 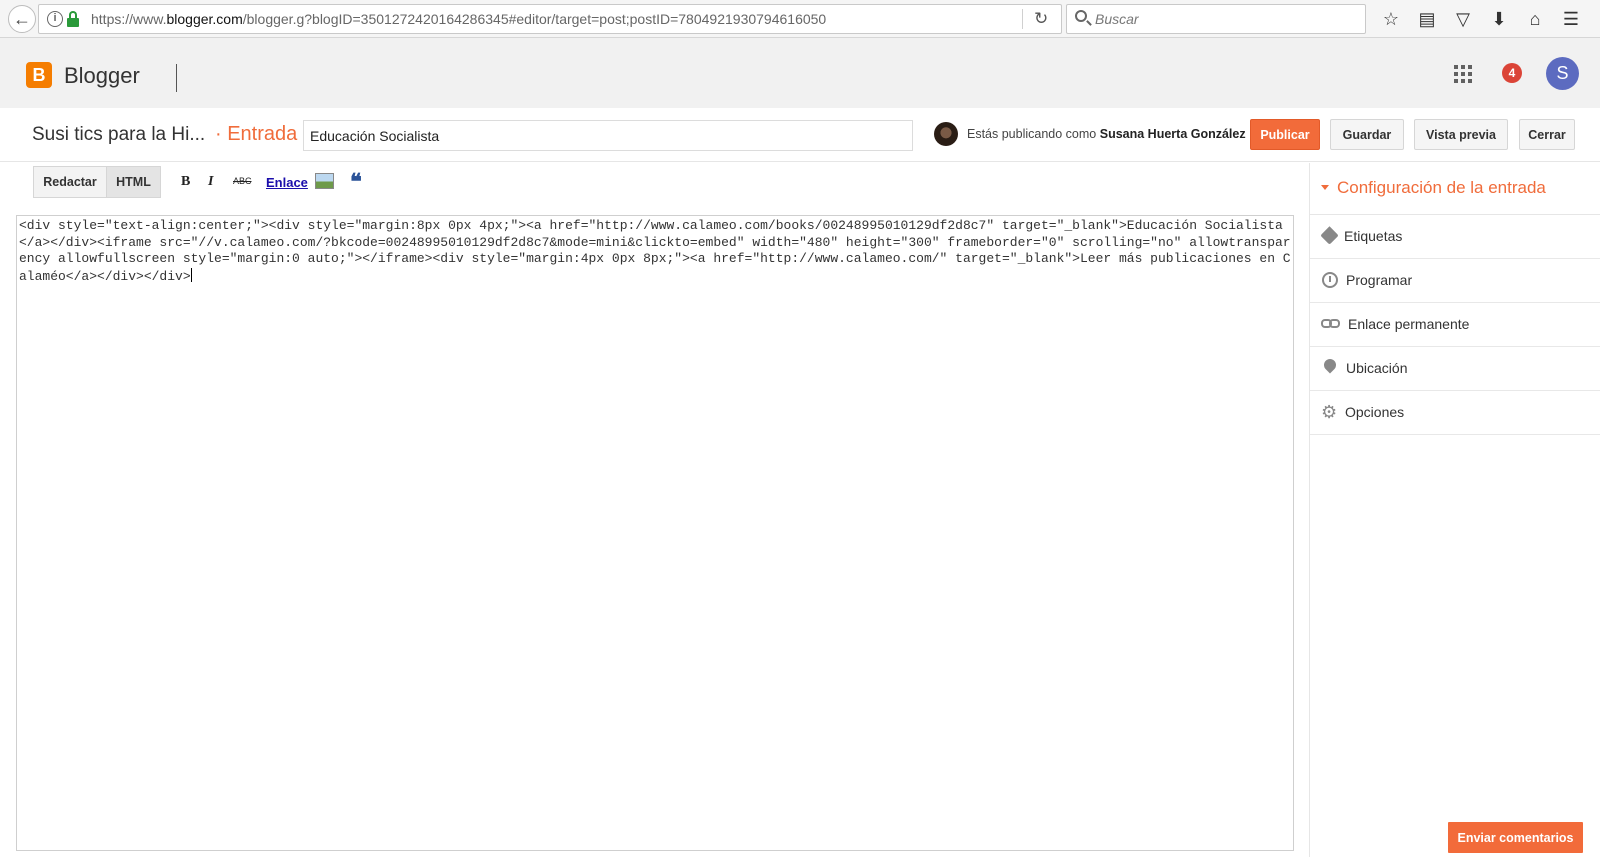 I want to click on text-caret, so click(x=191, y=274).